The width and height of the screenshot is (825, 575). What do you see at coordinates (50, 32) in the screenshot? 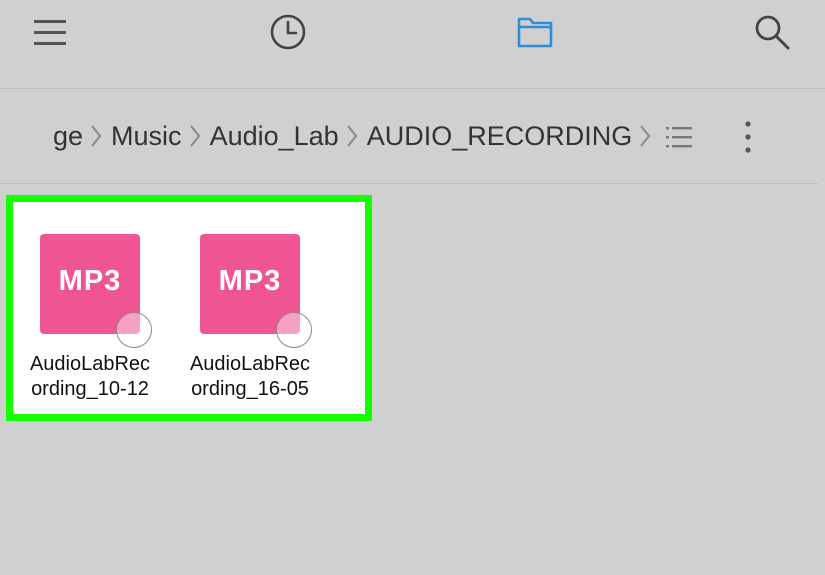
I see `menu-icon` at bounding box center [50, 32].